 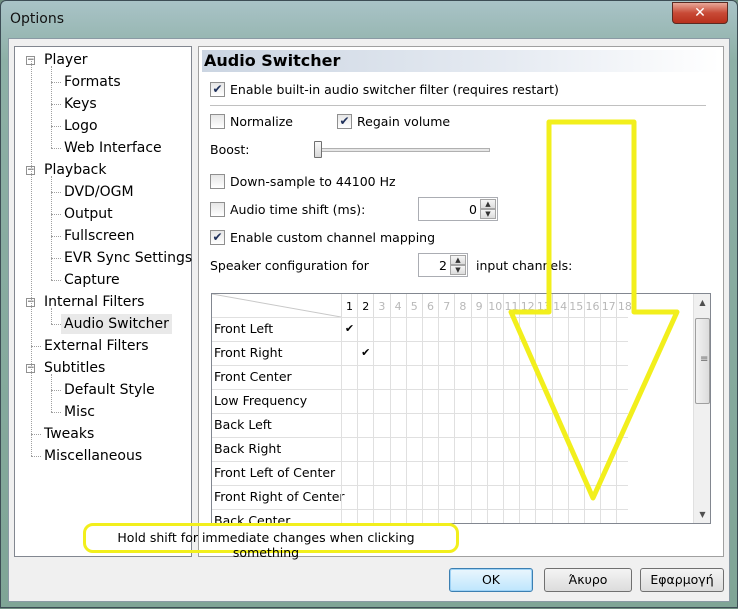 I want to click on regain-volume-checkbox: ✔, so click(x=344, y=121).